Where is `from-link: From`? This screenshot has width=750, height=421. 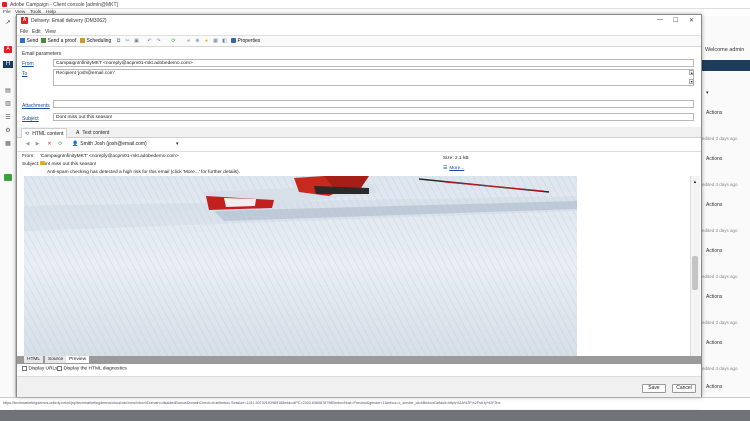
from-link: From is located at coordinates (28, 64).